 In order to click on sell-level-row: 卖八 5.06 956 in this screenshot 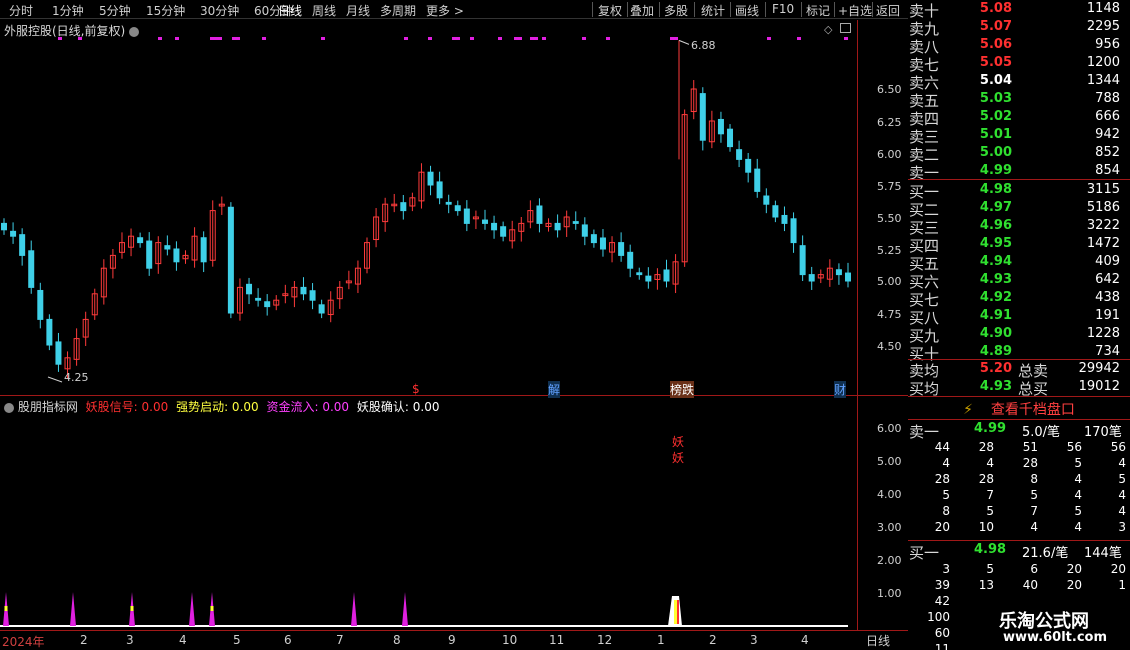, I will do `click(1019, 46)`.